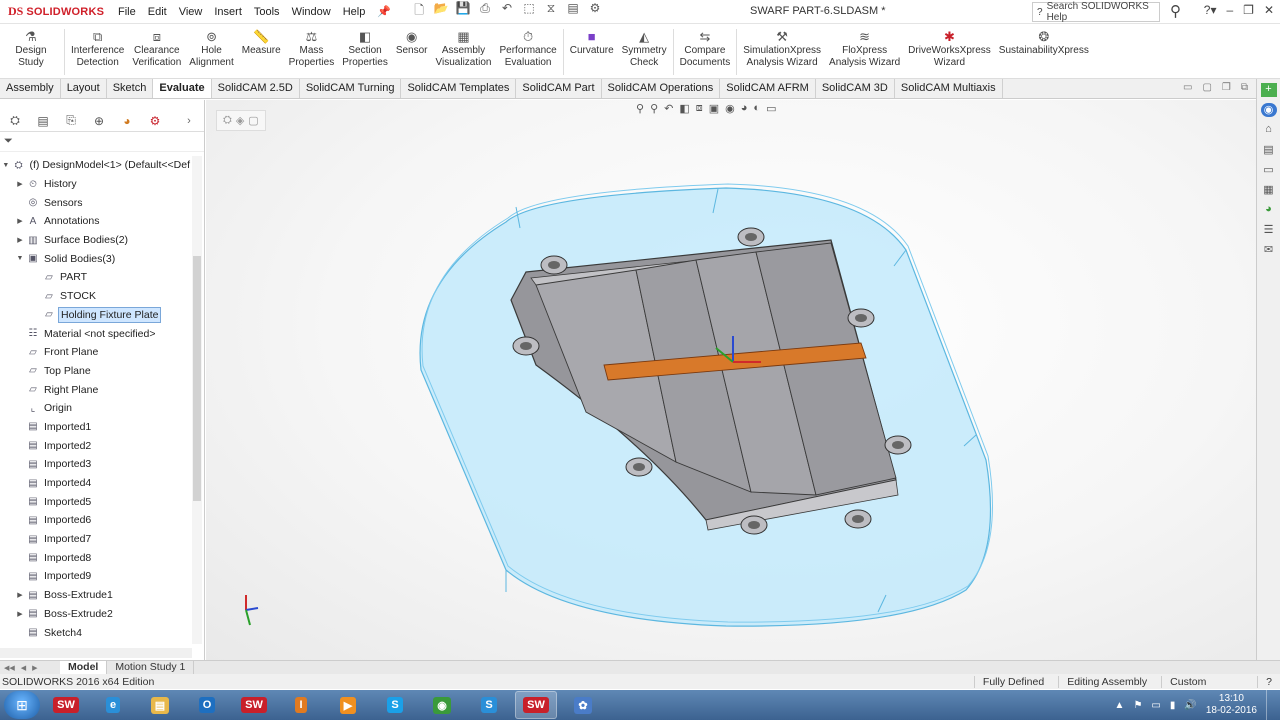  Describe the element at coordinates (301, 705) in the screenshot. I see `ipro-icon: I` at that location.